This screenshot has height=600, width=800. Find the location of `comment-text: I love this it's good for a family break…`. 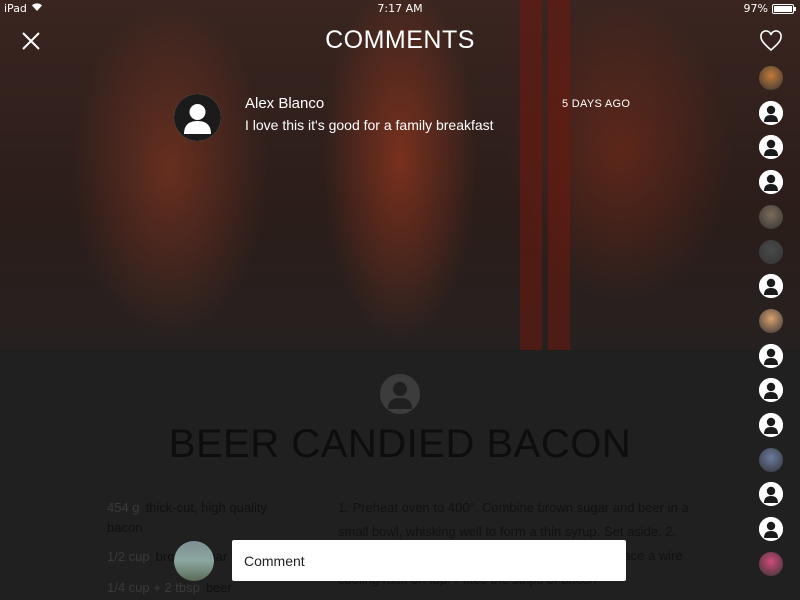

comment-text: I love this it's good for a family break… is located at coordinates (369, 125).